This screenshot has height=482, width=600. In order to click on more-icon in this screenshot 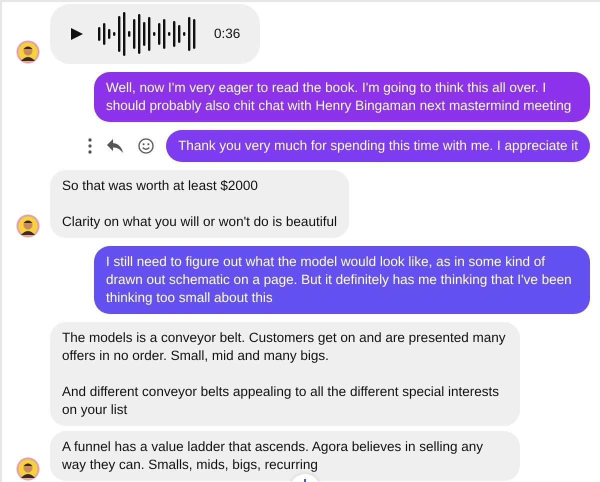, I will do `click(90, 146)`.